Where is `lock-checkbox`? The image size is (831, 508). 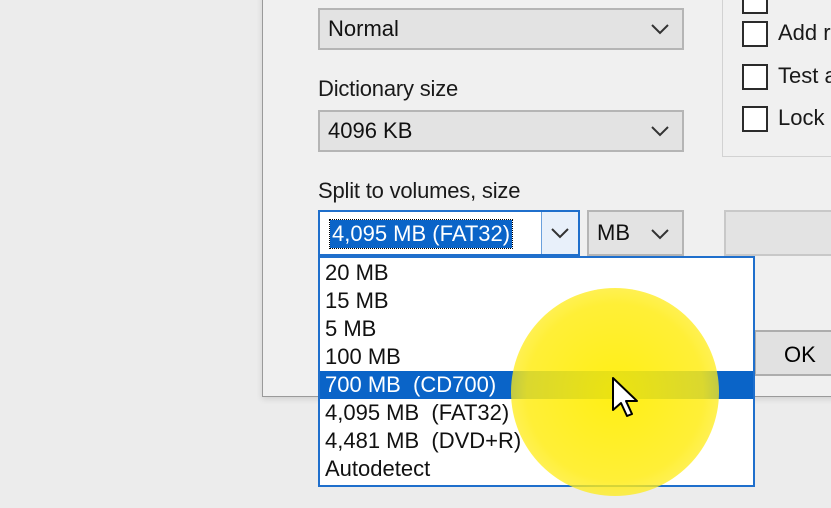 lock-checkbox is located at coordinates (755, 119).